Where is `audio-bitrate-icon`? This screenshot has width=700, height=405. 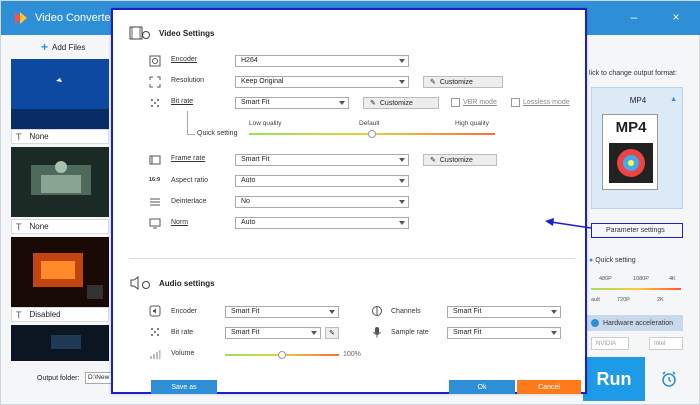
audio-bitrate-icon is located at coordinates (155, 332).